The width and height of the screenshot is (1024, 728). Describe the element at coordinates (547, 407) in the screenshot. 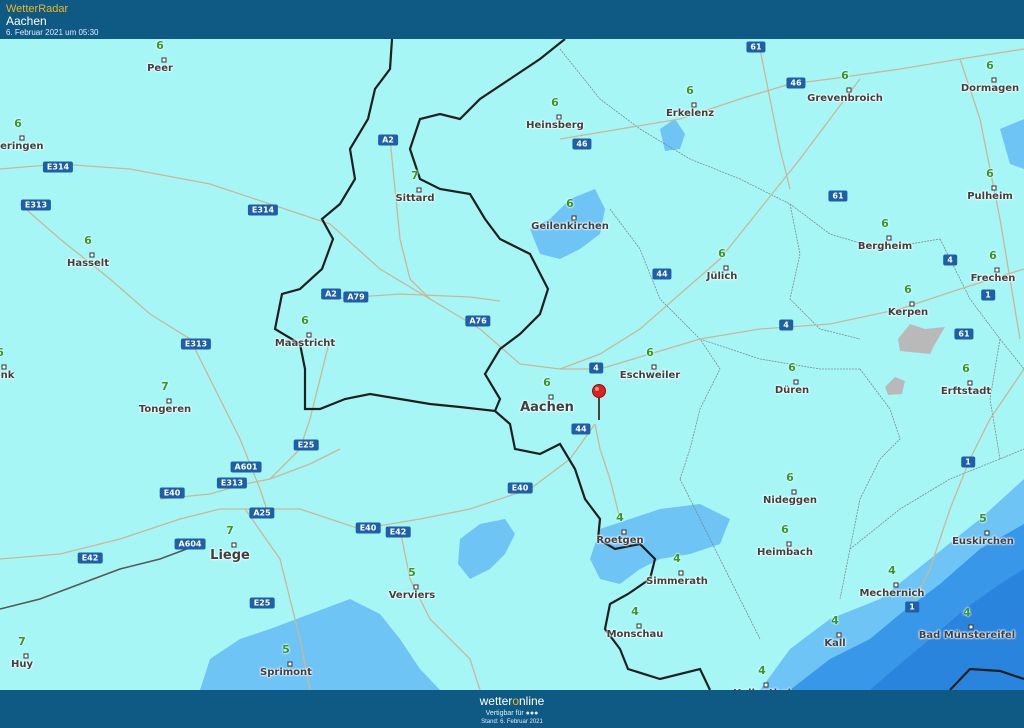

I see `city-name: Aachen` at that location.